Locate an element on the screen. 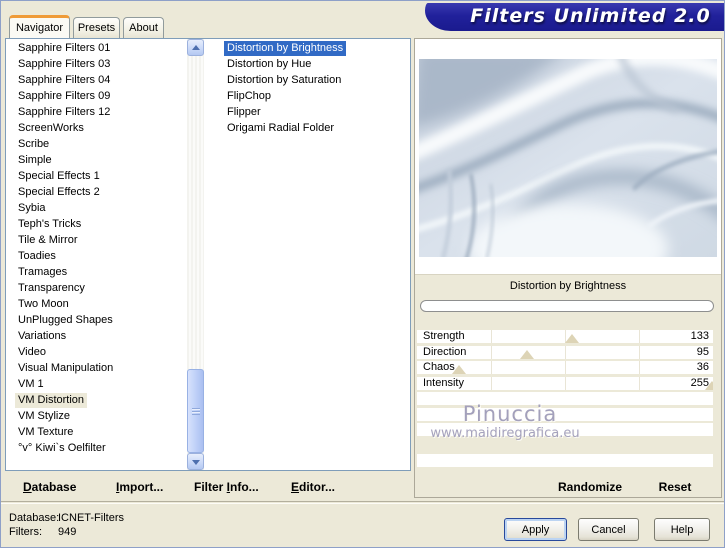 The image size is (725, 548). scroll-up-icon is located at coordinates (196, 47).